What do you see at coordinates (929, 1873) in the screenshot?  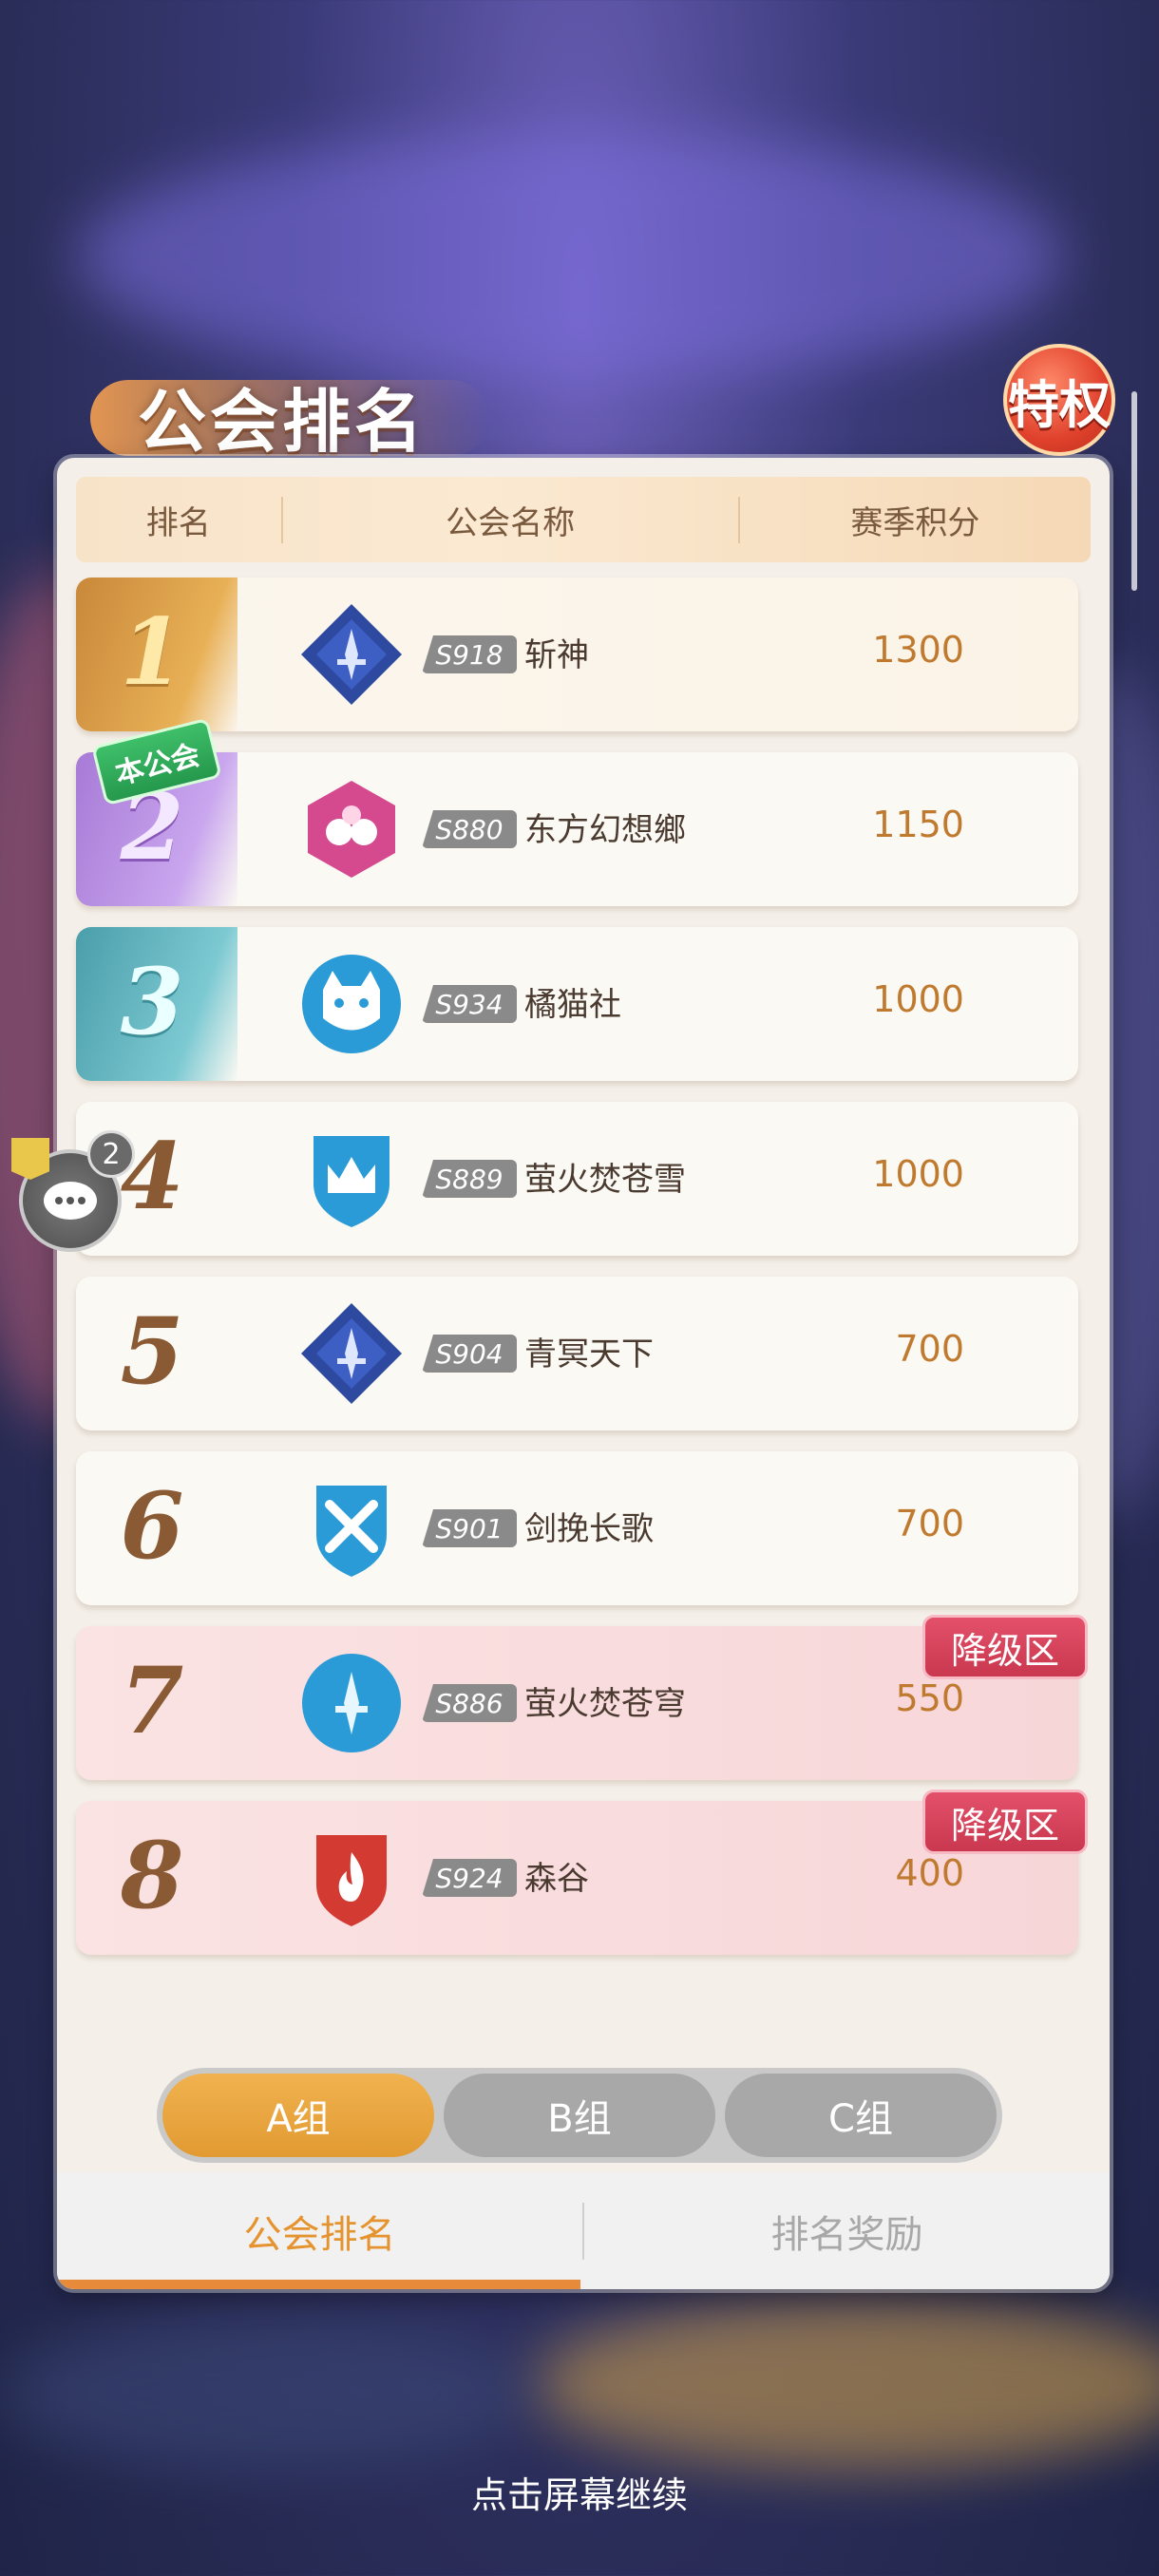 I see `guild-score: 400` at bounding box center [929, 1873].